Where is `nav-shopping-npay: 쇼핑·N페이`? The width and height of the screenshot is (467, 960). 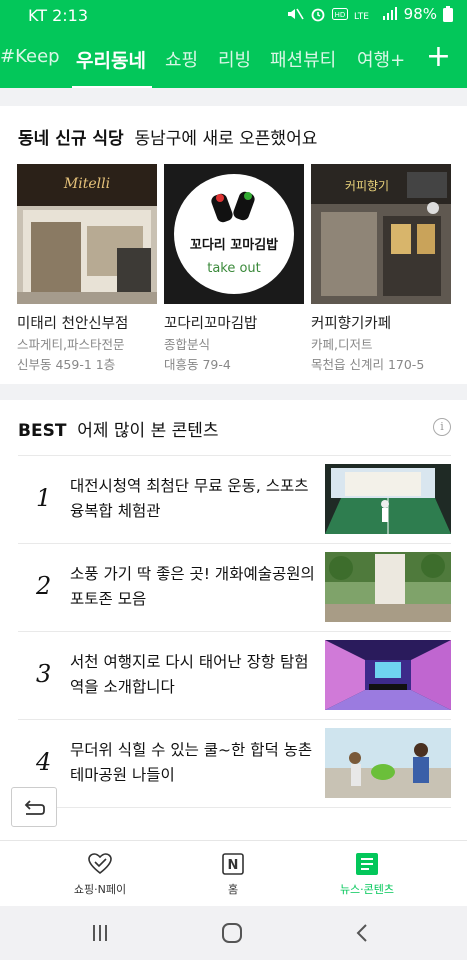
nav-shopping-npay: 쇼핑·N페이 is located at coordinates (100, 874).